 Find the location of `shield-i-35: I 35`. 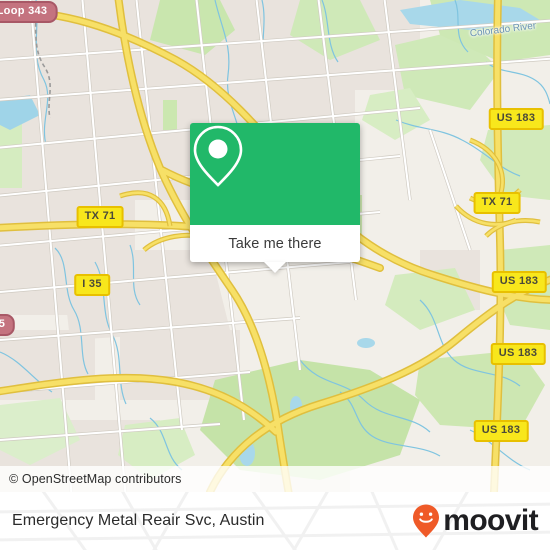

shield-i-35: I 35 is located at coordinates (92, 285).